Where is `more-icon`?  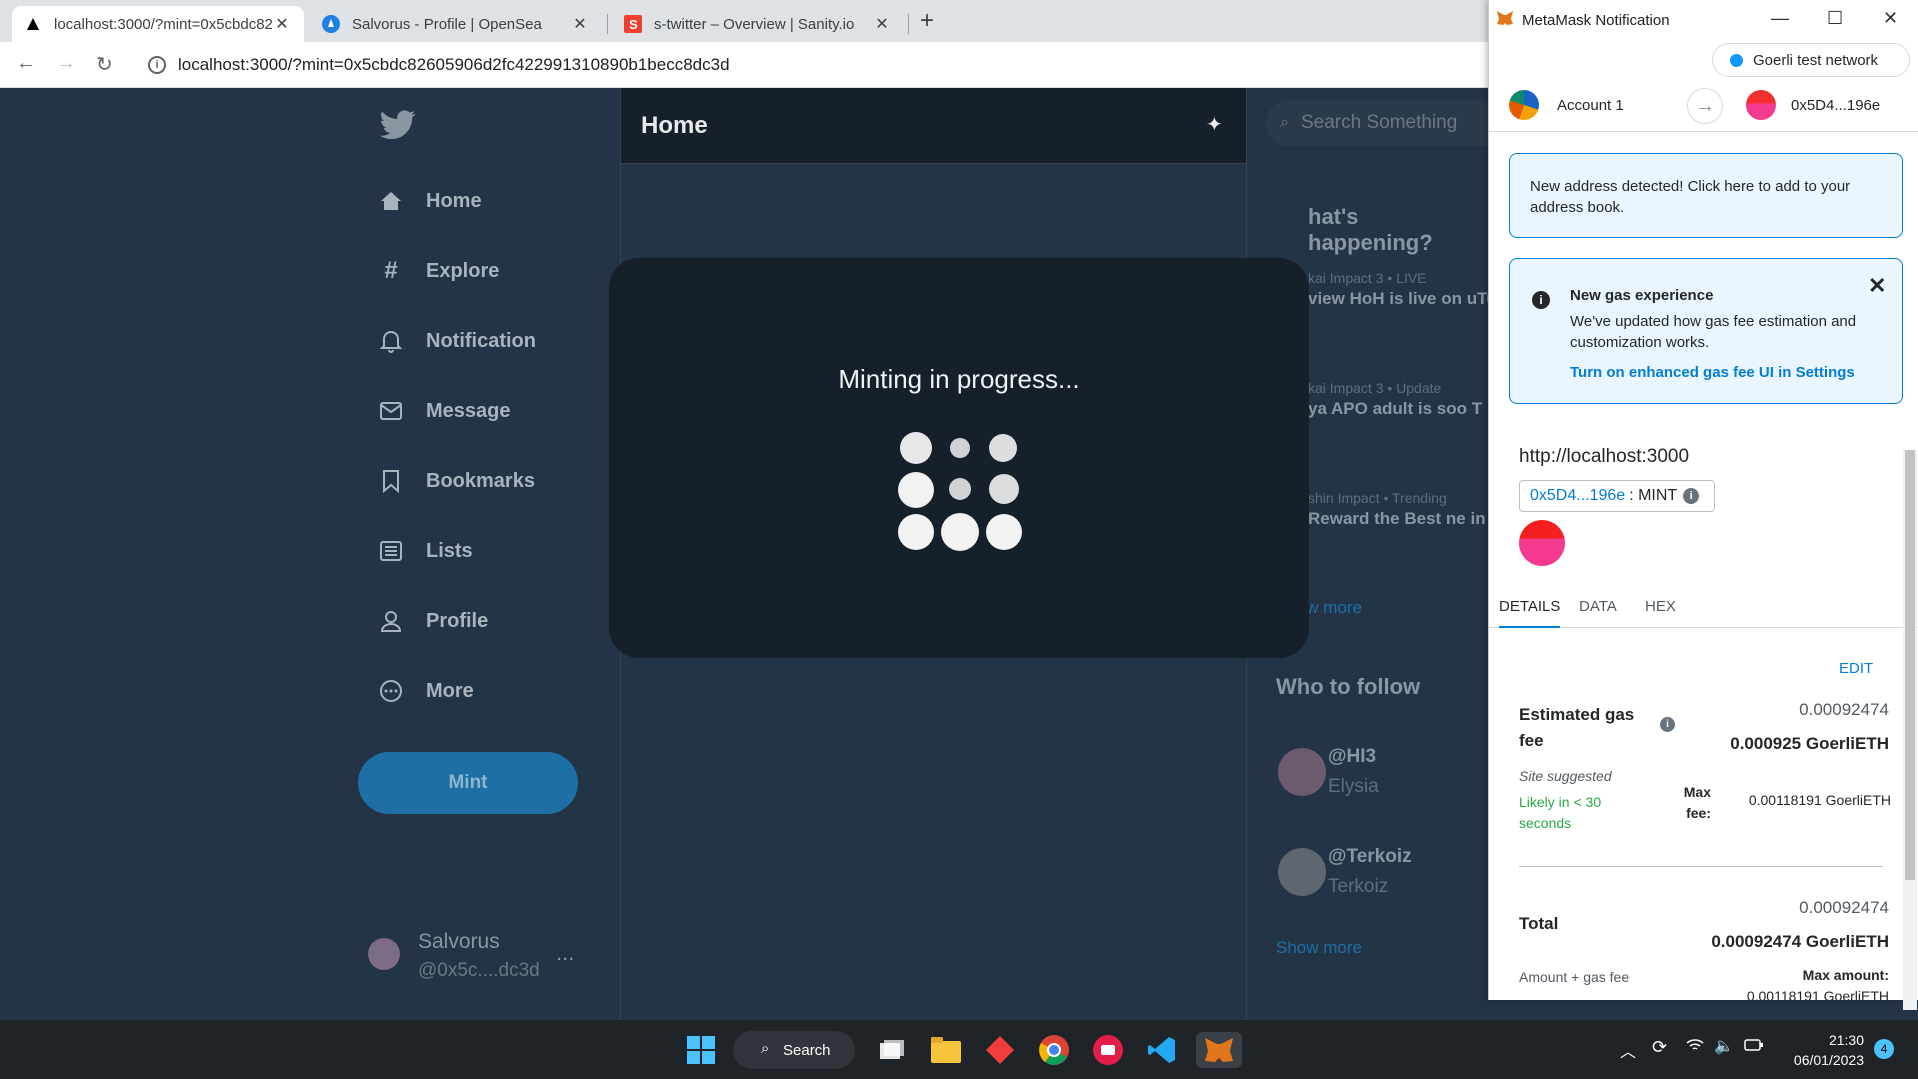 more-icon is located at coordinates (391, 691).